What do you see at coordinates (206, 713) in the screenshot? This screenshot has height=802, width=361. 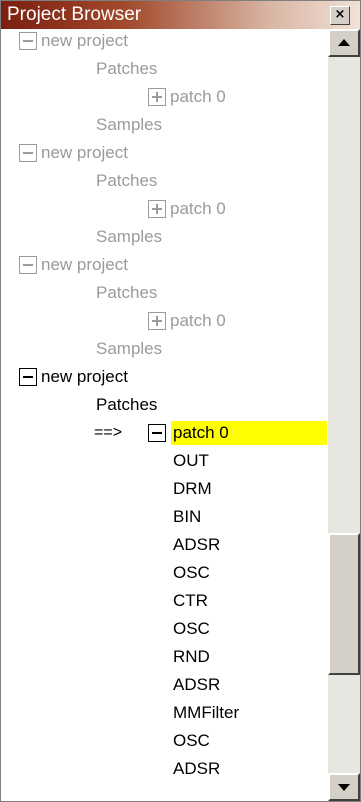 I see `module-item: MMFilter` at bounding box center [206, 713].